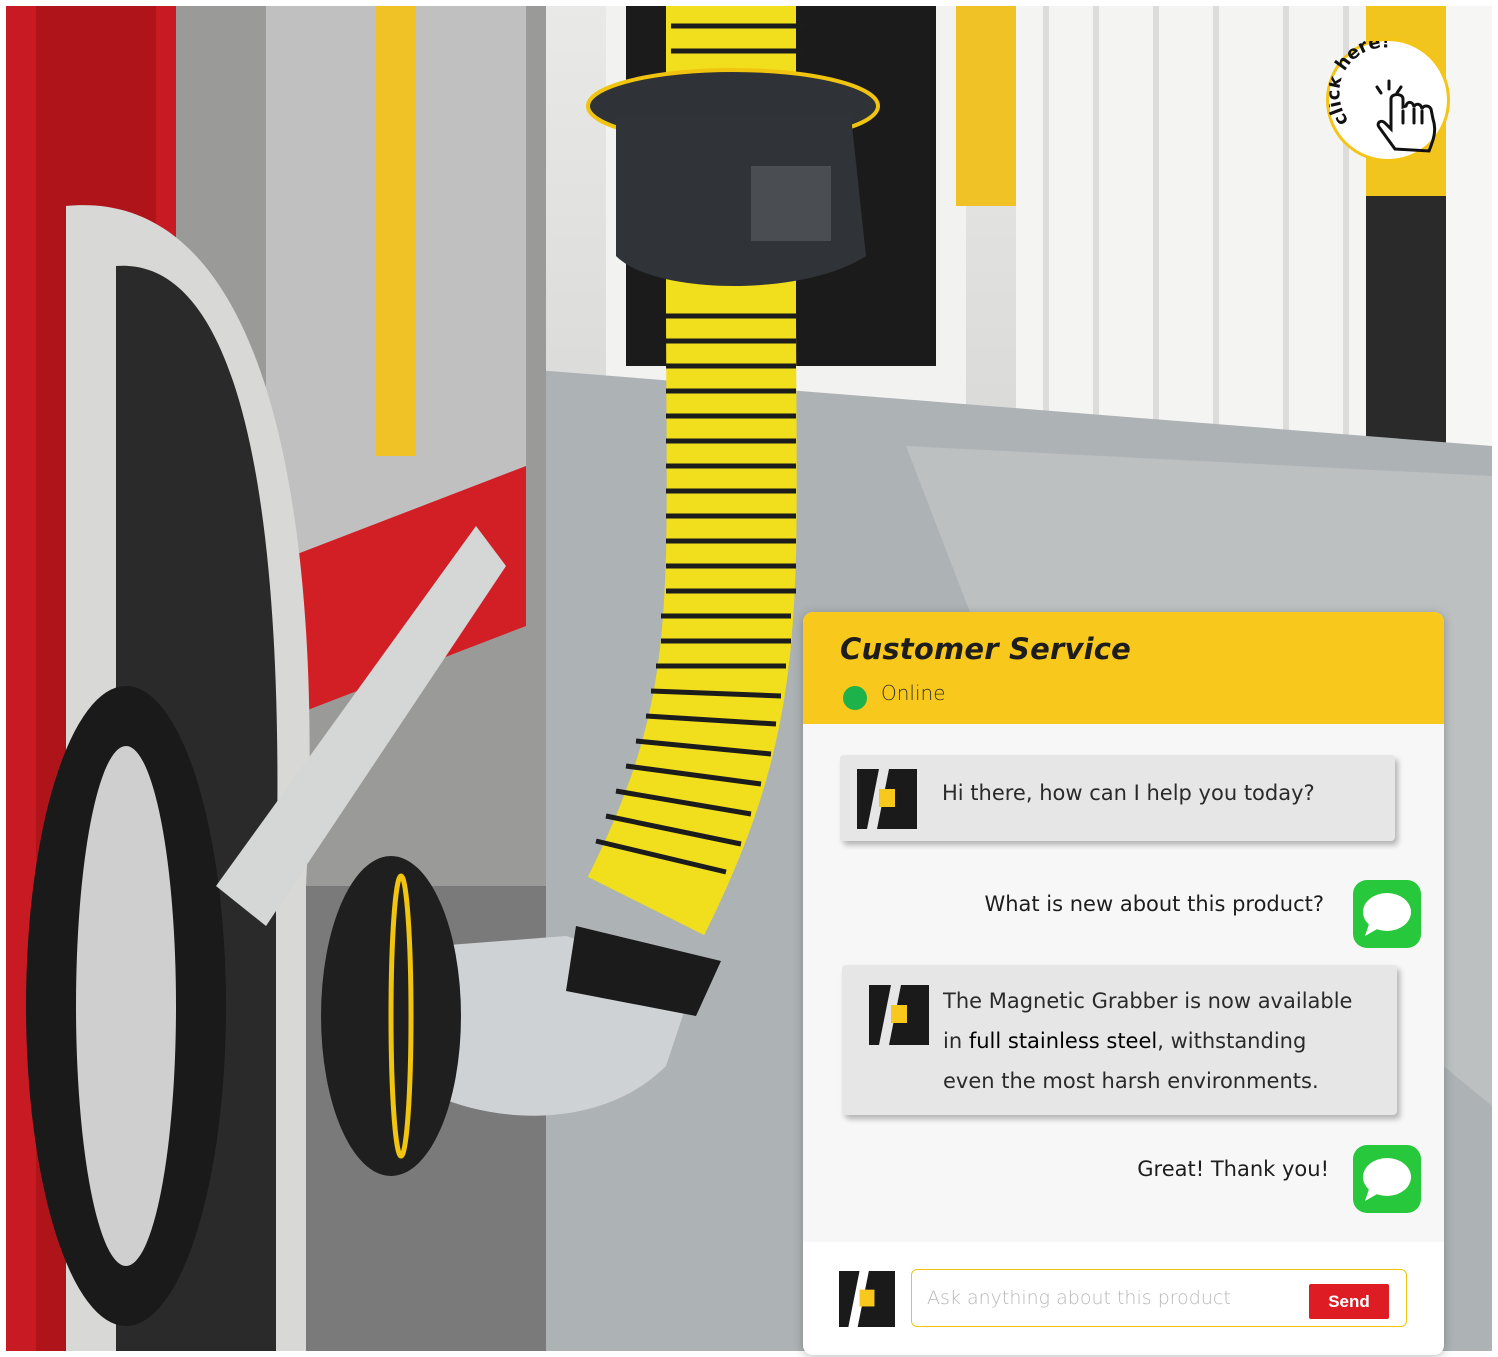 Image resolution: width=1498 pixels, height=1357 pixels. I want to click on user-message-text: What is new about this product?, so click(1154, 904).